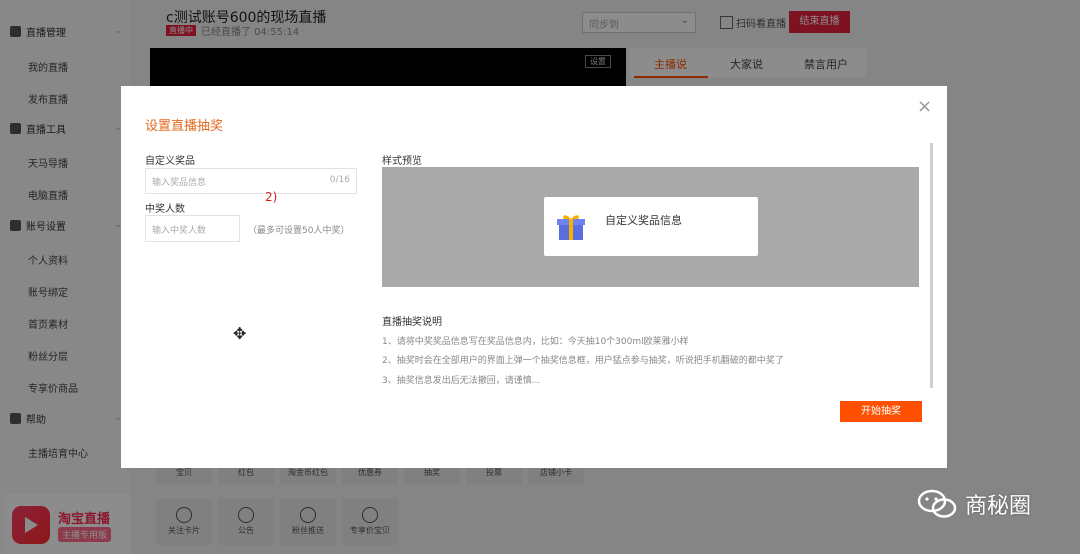  Describe the element at coordinates (271, 197) in the screenshot. I see `annotation-marker: 2)` at that location.